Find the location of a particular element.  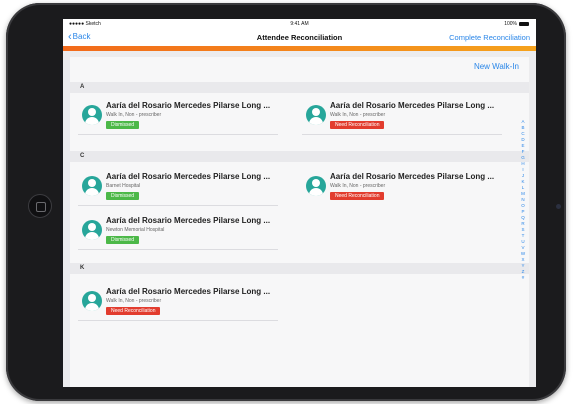

attendee-subtitle: Newton Memorial Hospital is located at coordinates (135, 230).